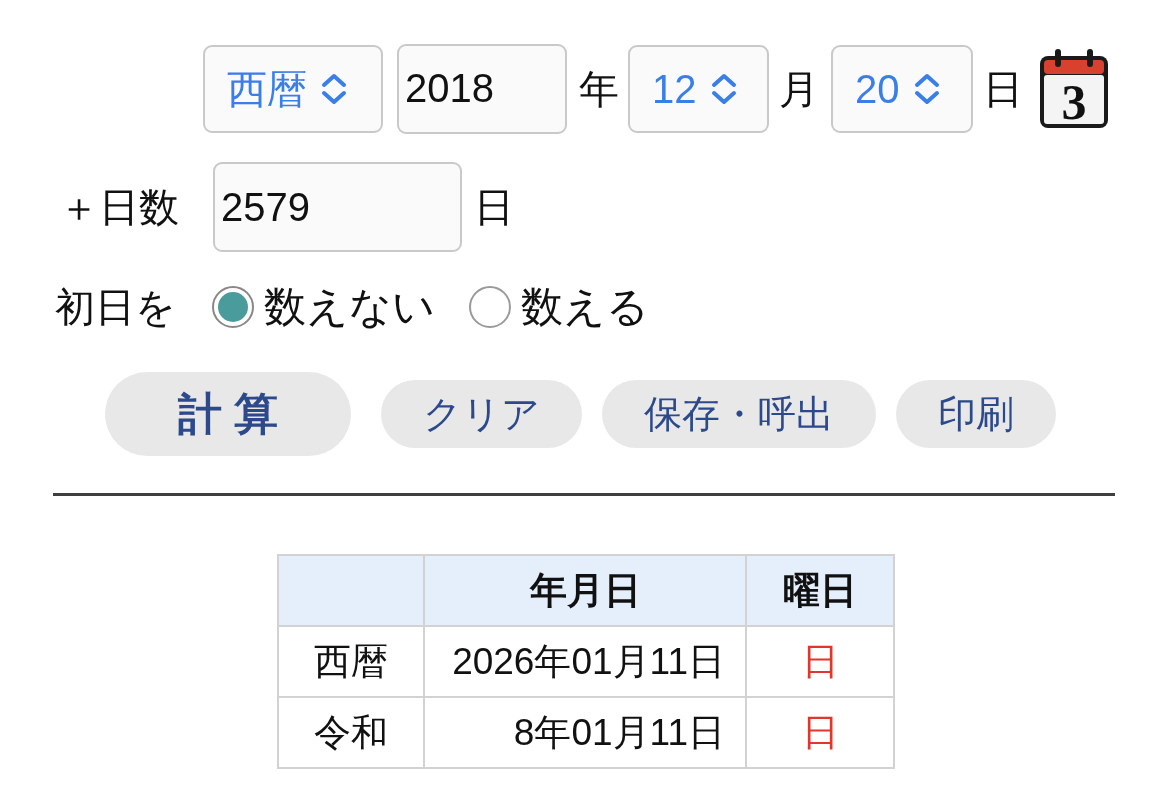 The width and height of the screenshot is (1170, 808). I want to click on day-unit-label: 日, so click(1003, 88).